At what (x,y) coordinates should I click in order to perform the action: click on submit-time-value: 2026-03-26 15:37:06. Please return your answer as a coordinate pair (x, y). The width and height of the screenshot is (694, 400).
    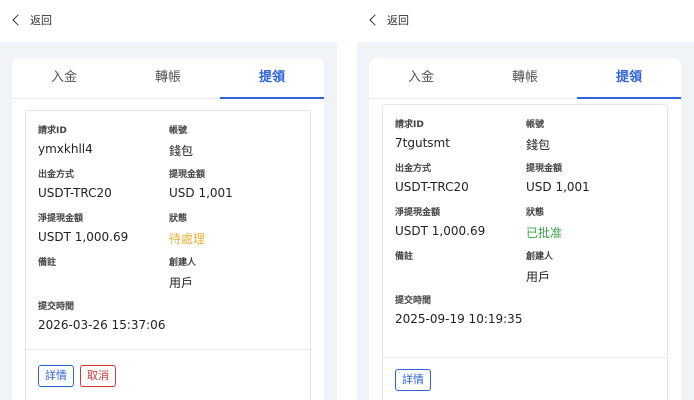
    Looking at the image, I should click on (102, 325).